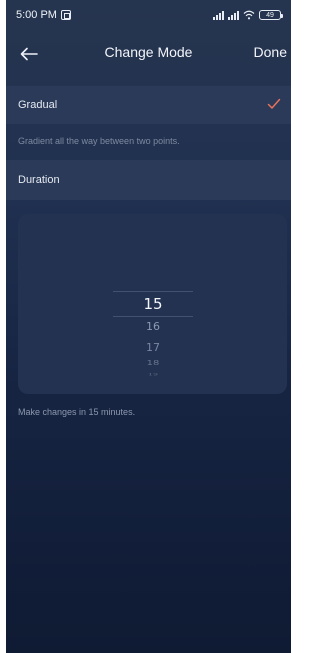 The height and width of the screenshot is (653, 320). I want to click on picker-value-selected: 15, so click(153, 304).